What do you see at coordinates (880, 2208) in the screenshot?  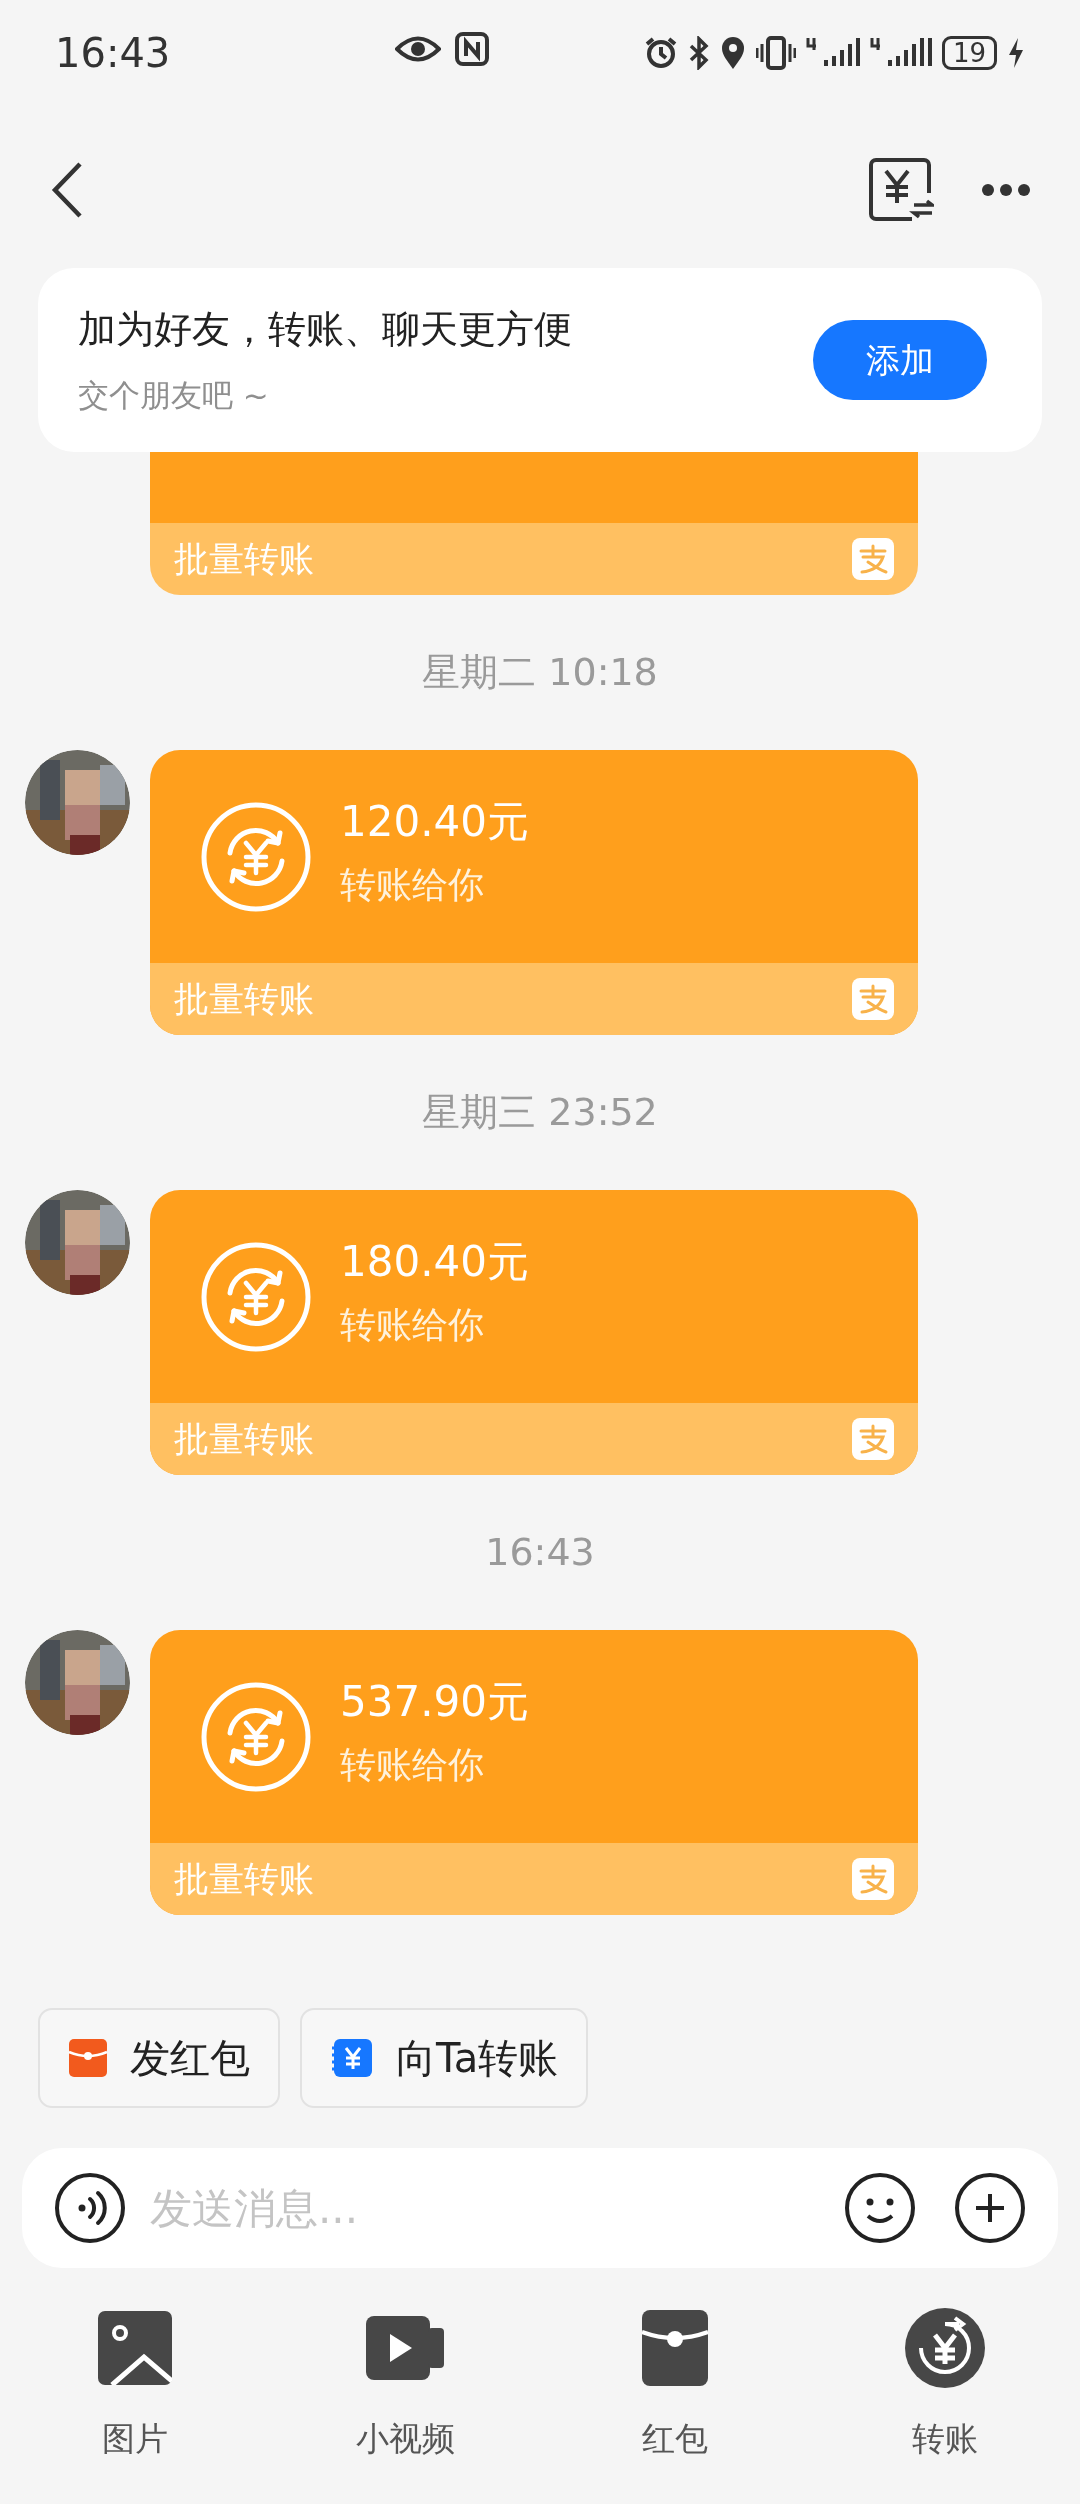 I see `emoji-button` at bounding box center [880, 2208].